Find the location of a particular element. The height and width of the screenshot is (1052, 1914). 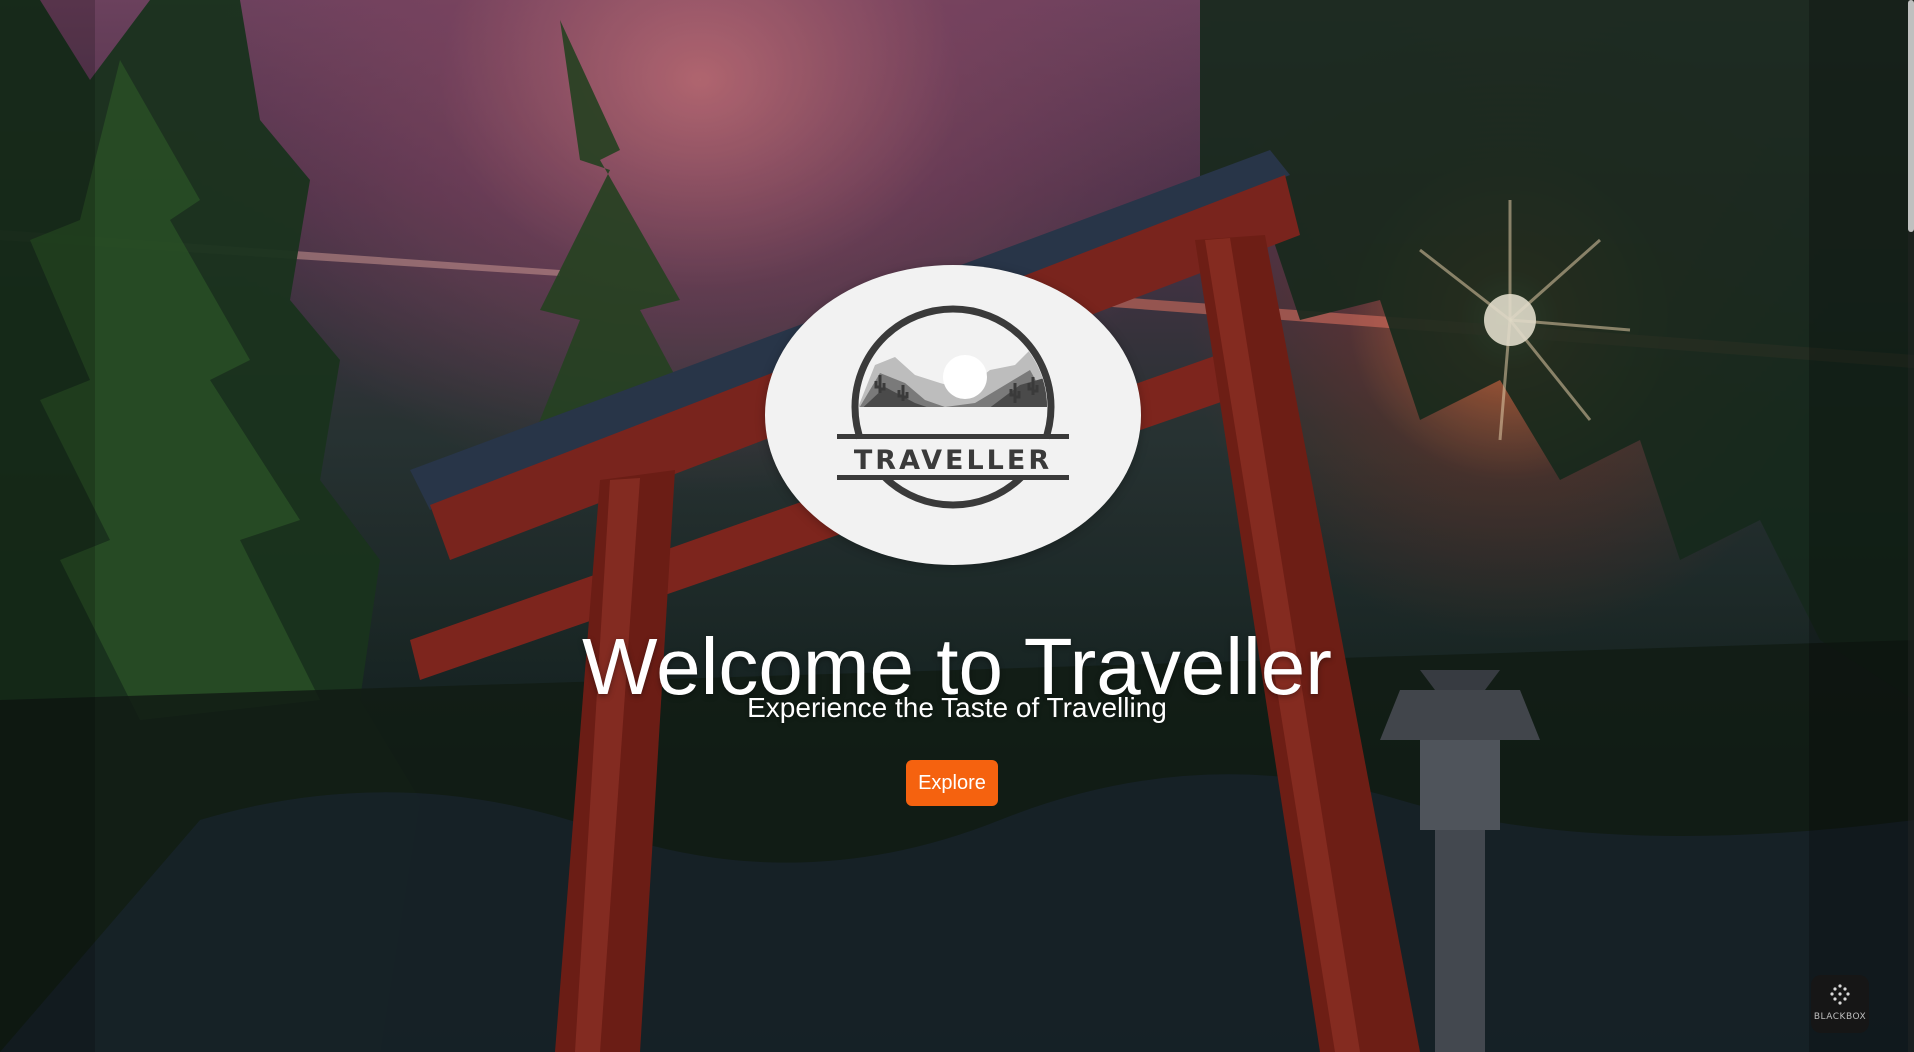

explore-button: Explore is located at coordinates (952, 783).